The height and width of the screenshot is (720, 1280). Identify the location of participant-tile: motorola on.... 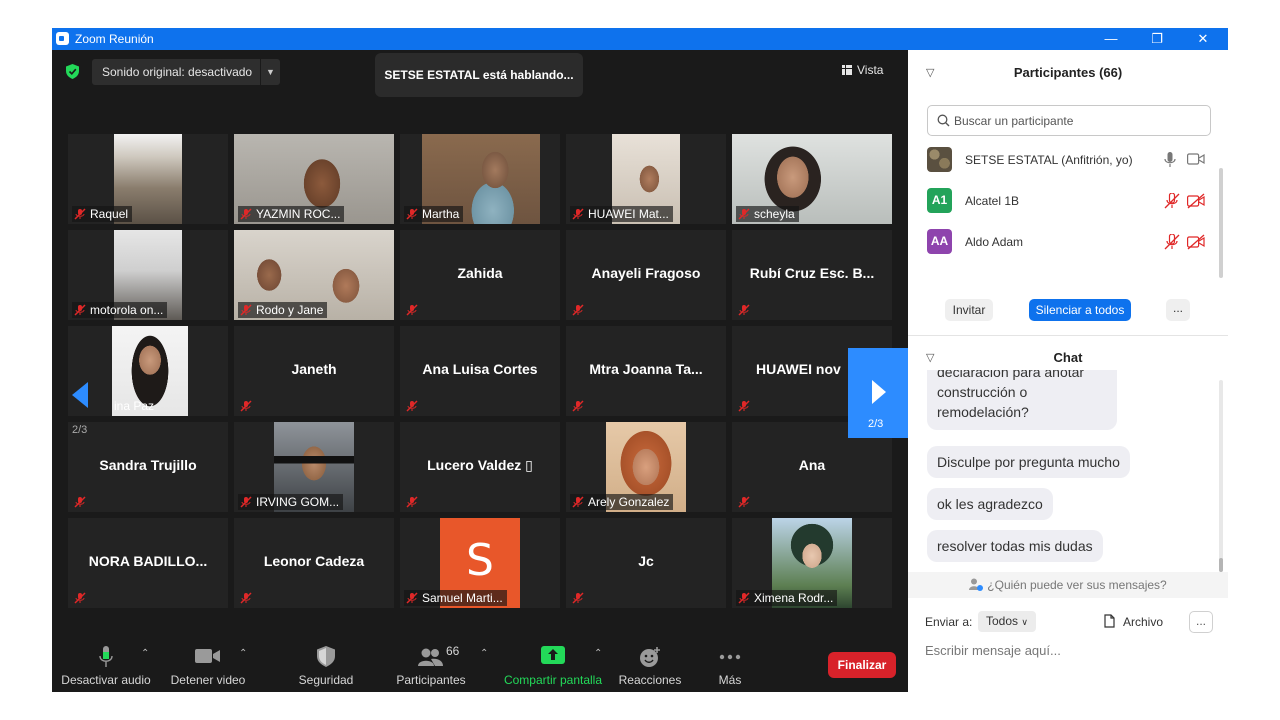
(148, 275).